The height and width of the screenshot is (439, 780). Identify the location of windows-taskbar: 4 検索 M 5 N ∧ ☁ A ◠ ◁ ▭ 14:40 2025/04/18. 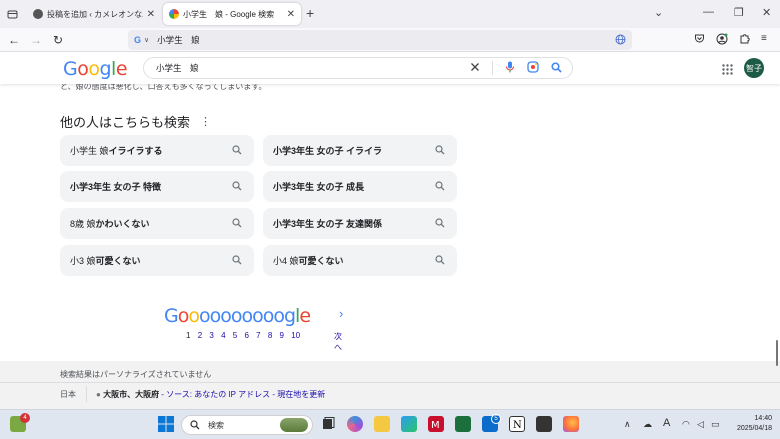
(390, 424).